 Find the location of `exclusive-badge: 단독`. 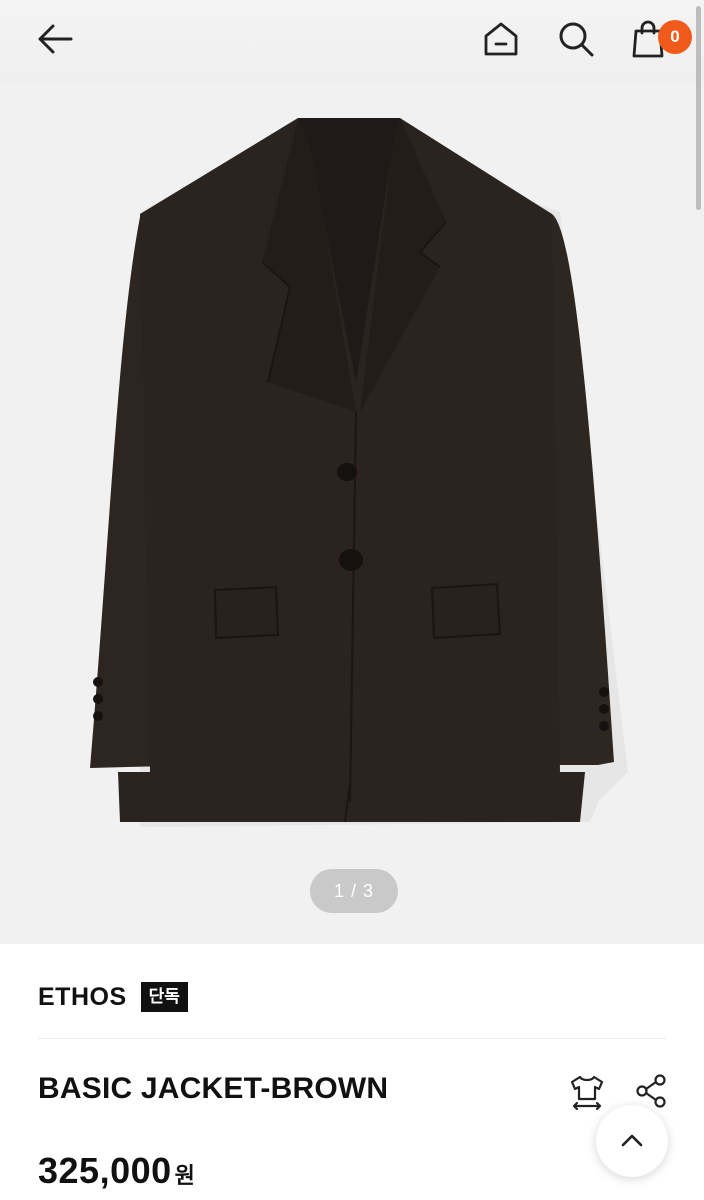

exclusive-badge: 단독 is located at coordinates (164, 997).